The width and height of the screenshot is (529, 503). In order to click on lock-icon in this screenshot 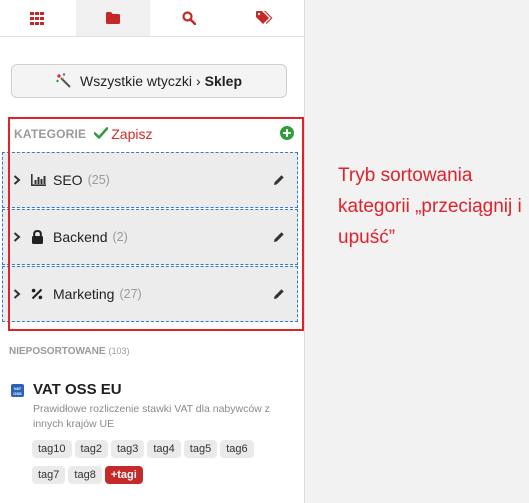, I will do `click(39, 237)`.